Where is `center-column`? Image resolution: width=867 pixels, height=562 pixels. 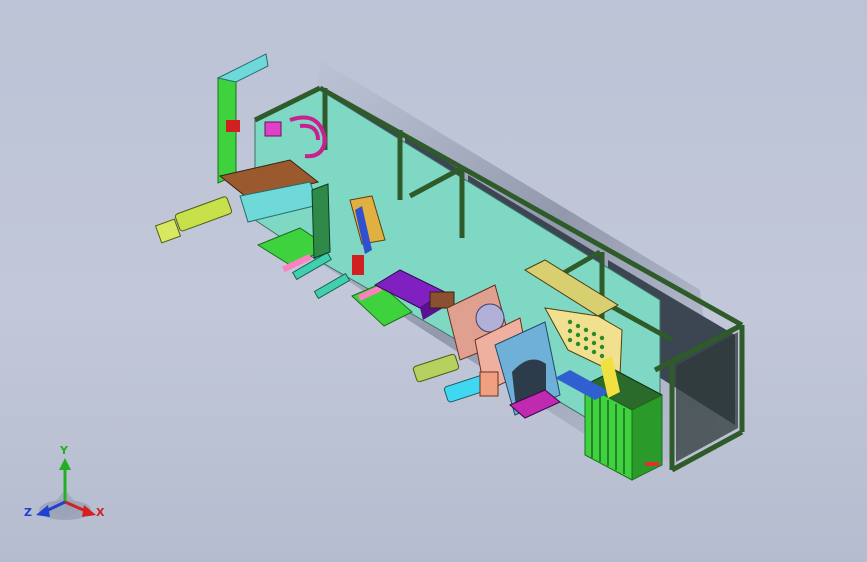
center-column is located at coordinates (321, 221).